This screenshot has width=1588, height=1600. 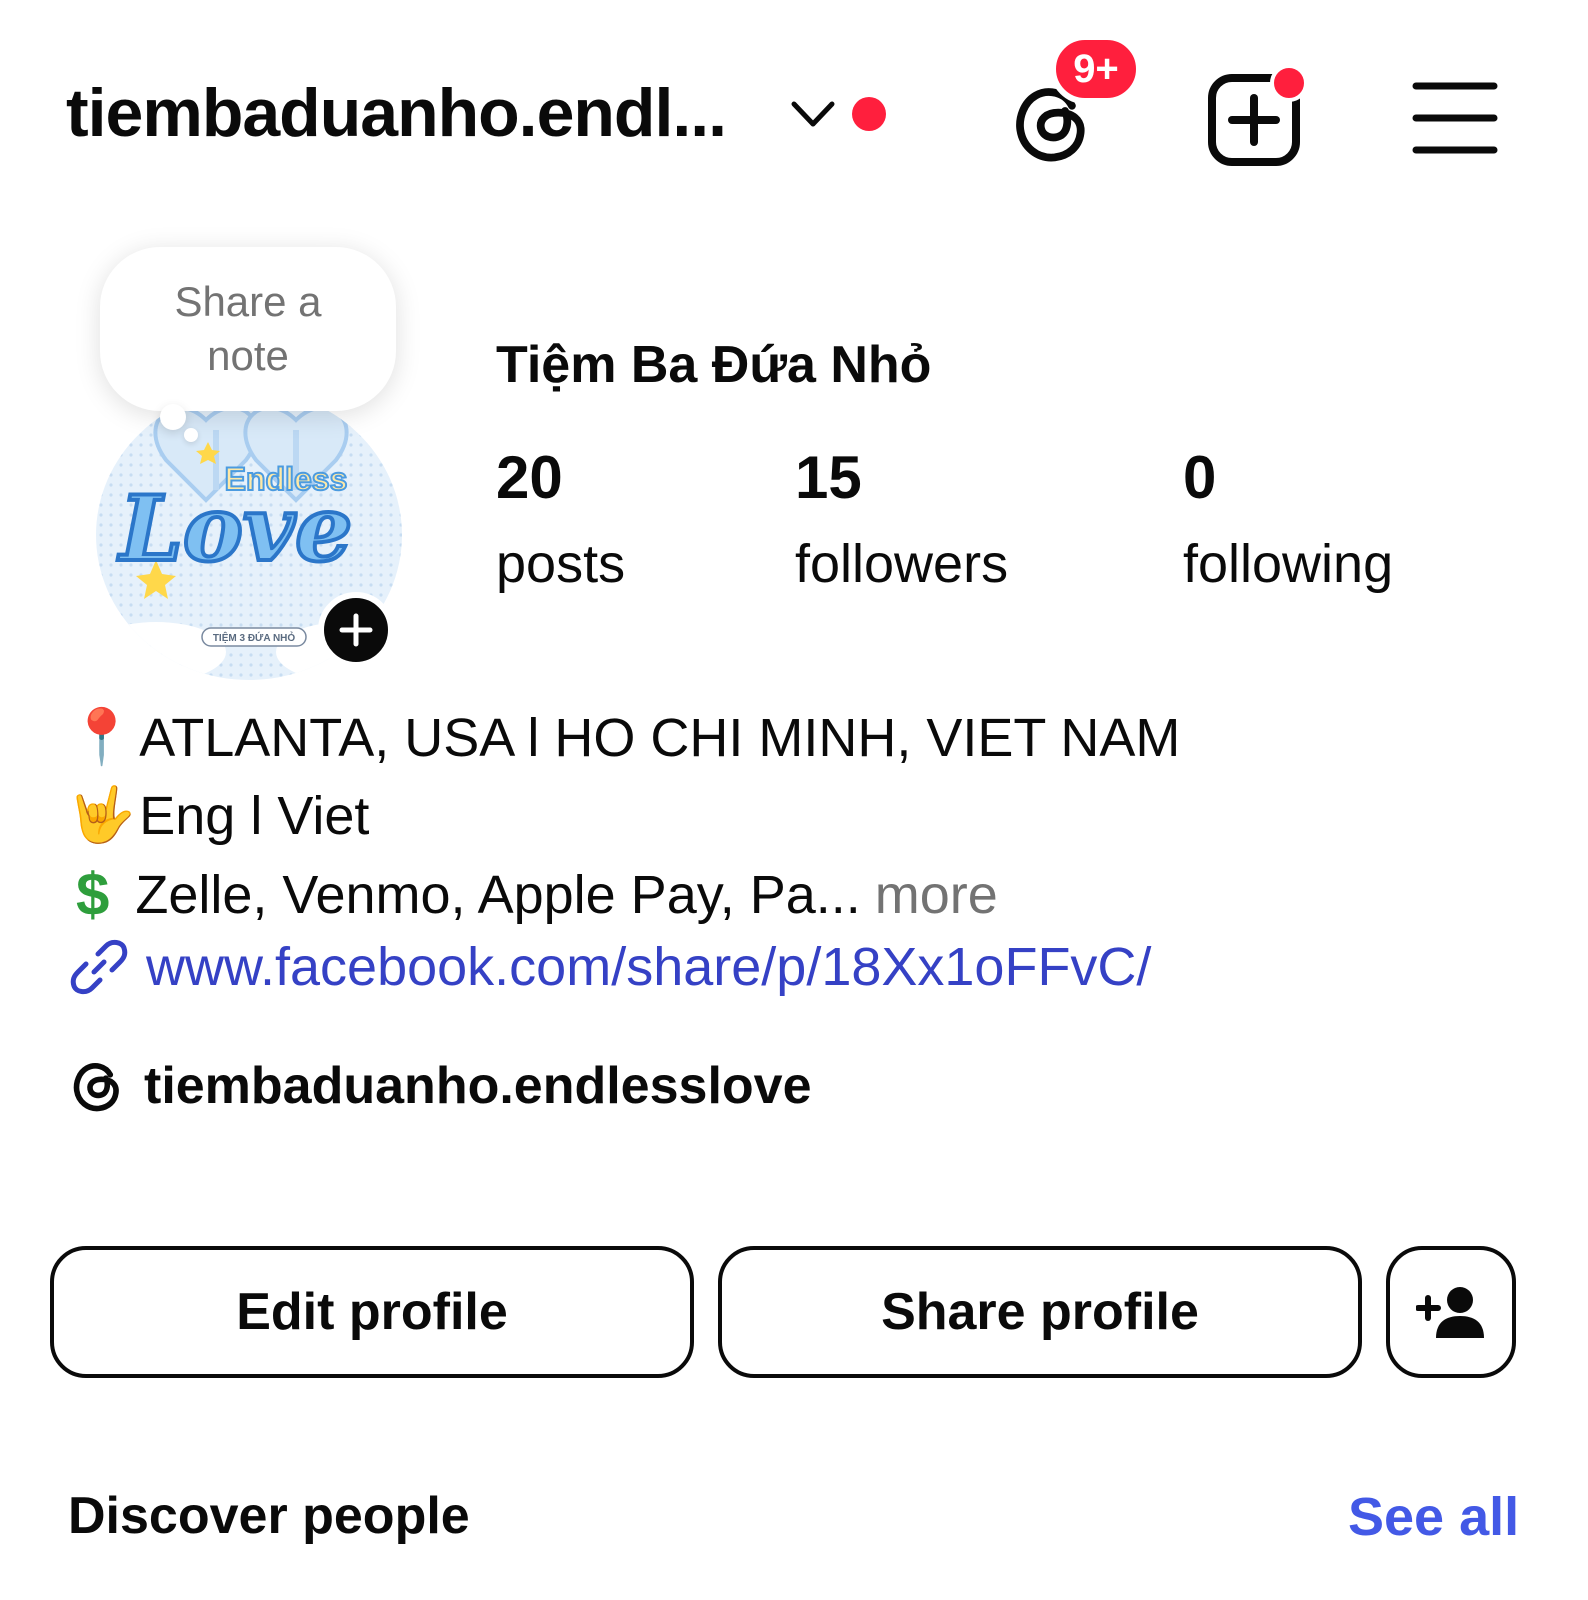 What do you see at coordinates (254, 637) in the screenshot?
I see `avatar-caption: TIỆM 3 ĐỨA NHỎ` at bounding box center [254, 637].